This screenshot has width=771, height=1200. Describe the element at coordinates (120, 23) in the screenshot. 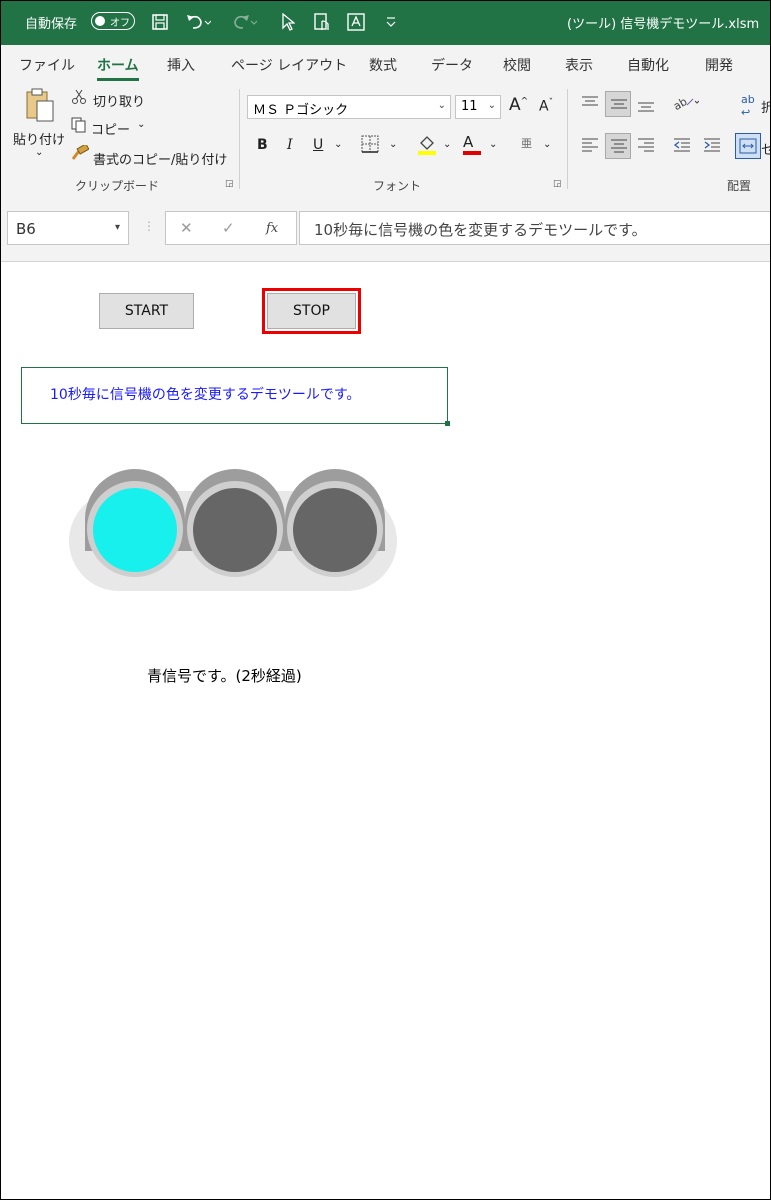

I see `autosave-state: オフ` at that location.